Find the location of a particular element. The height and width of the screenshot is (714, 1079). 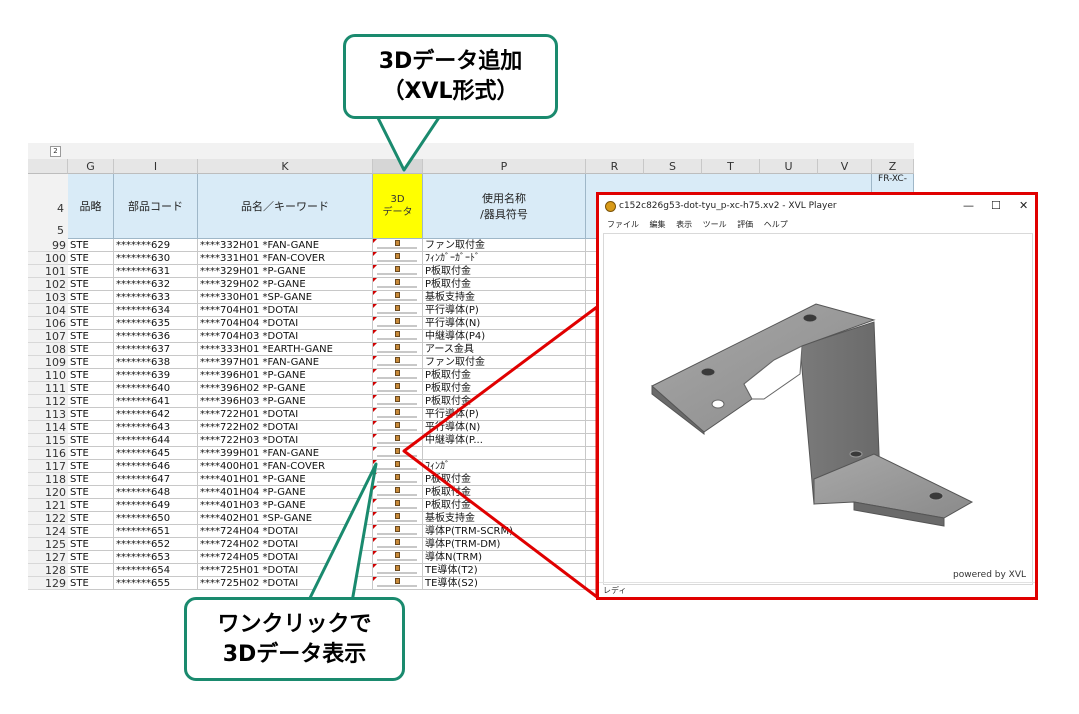

callout-top-line2: （XVL形式） is located at coordinates (450, 91).